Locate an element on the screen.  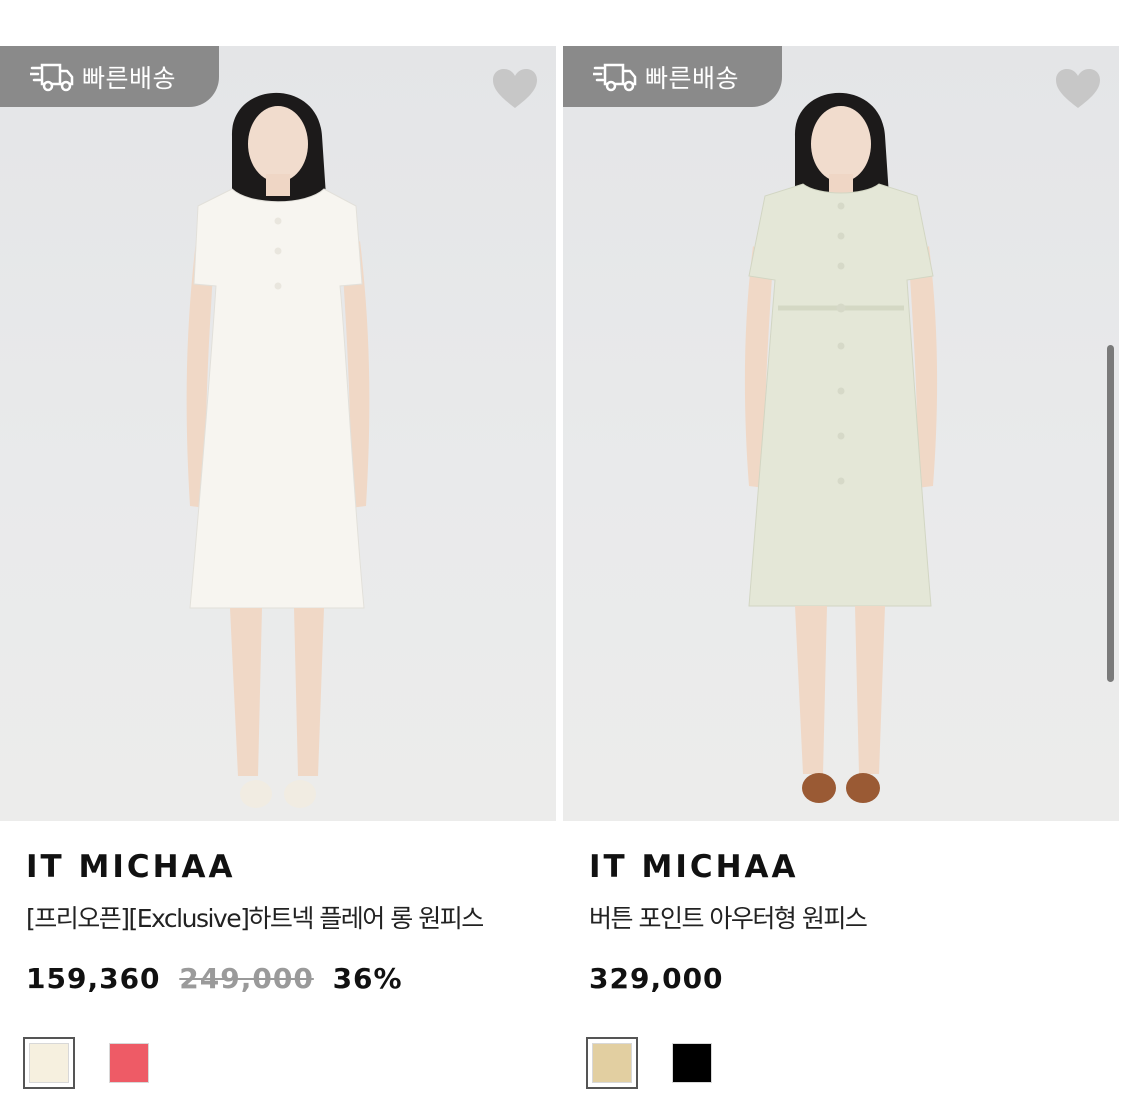
color-swatch-coral is located at coordinates (129, 1063).